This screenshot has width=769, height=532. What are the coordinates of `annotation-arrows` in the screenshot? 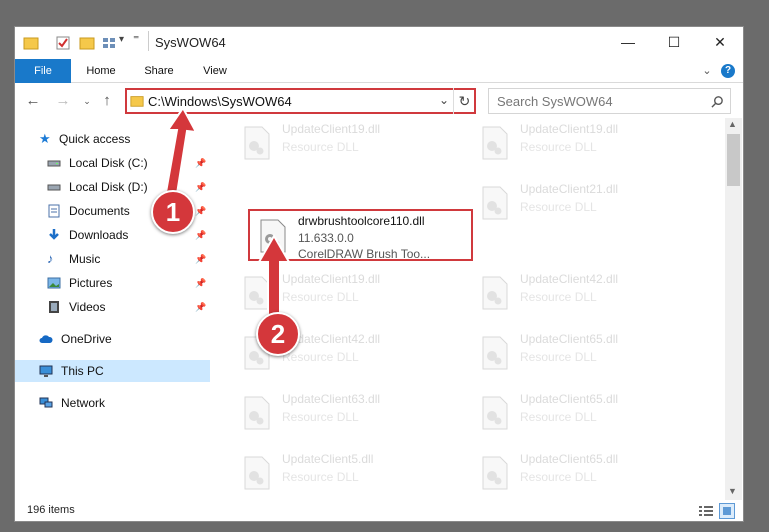 It's located at (227, 212).